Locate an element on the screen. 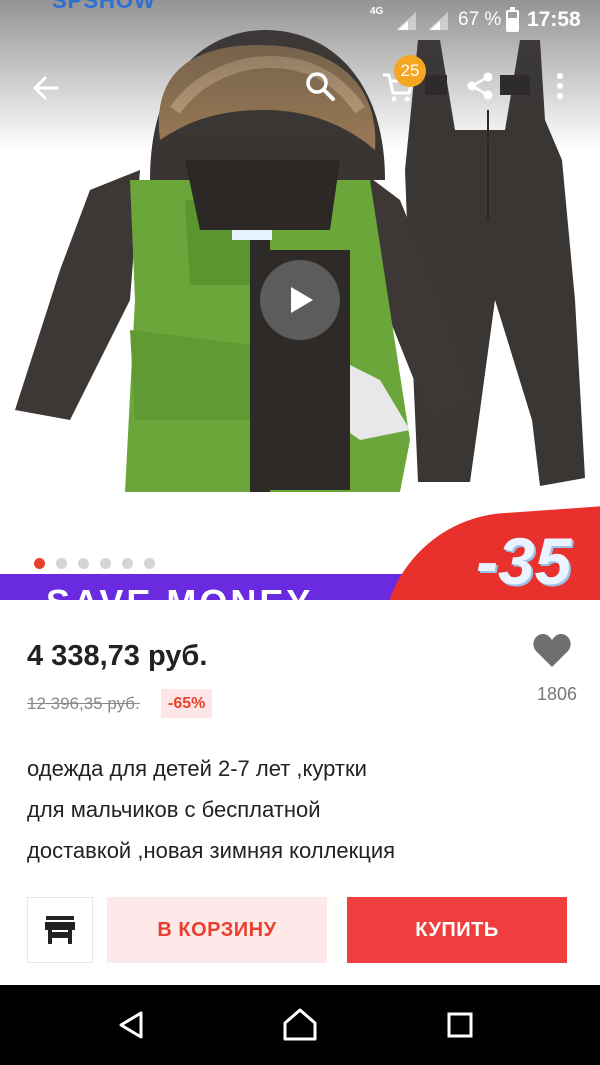 The height and width of the screenshot is (1065, 600). search-button is located at coordinates (320, 86).